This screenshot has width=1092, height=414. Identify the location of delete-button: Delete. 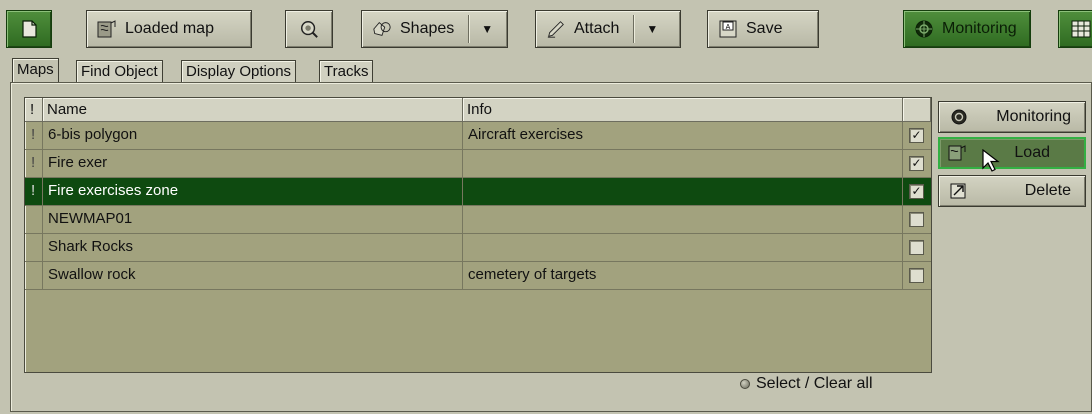
(1012, 191).